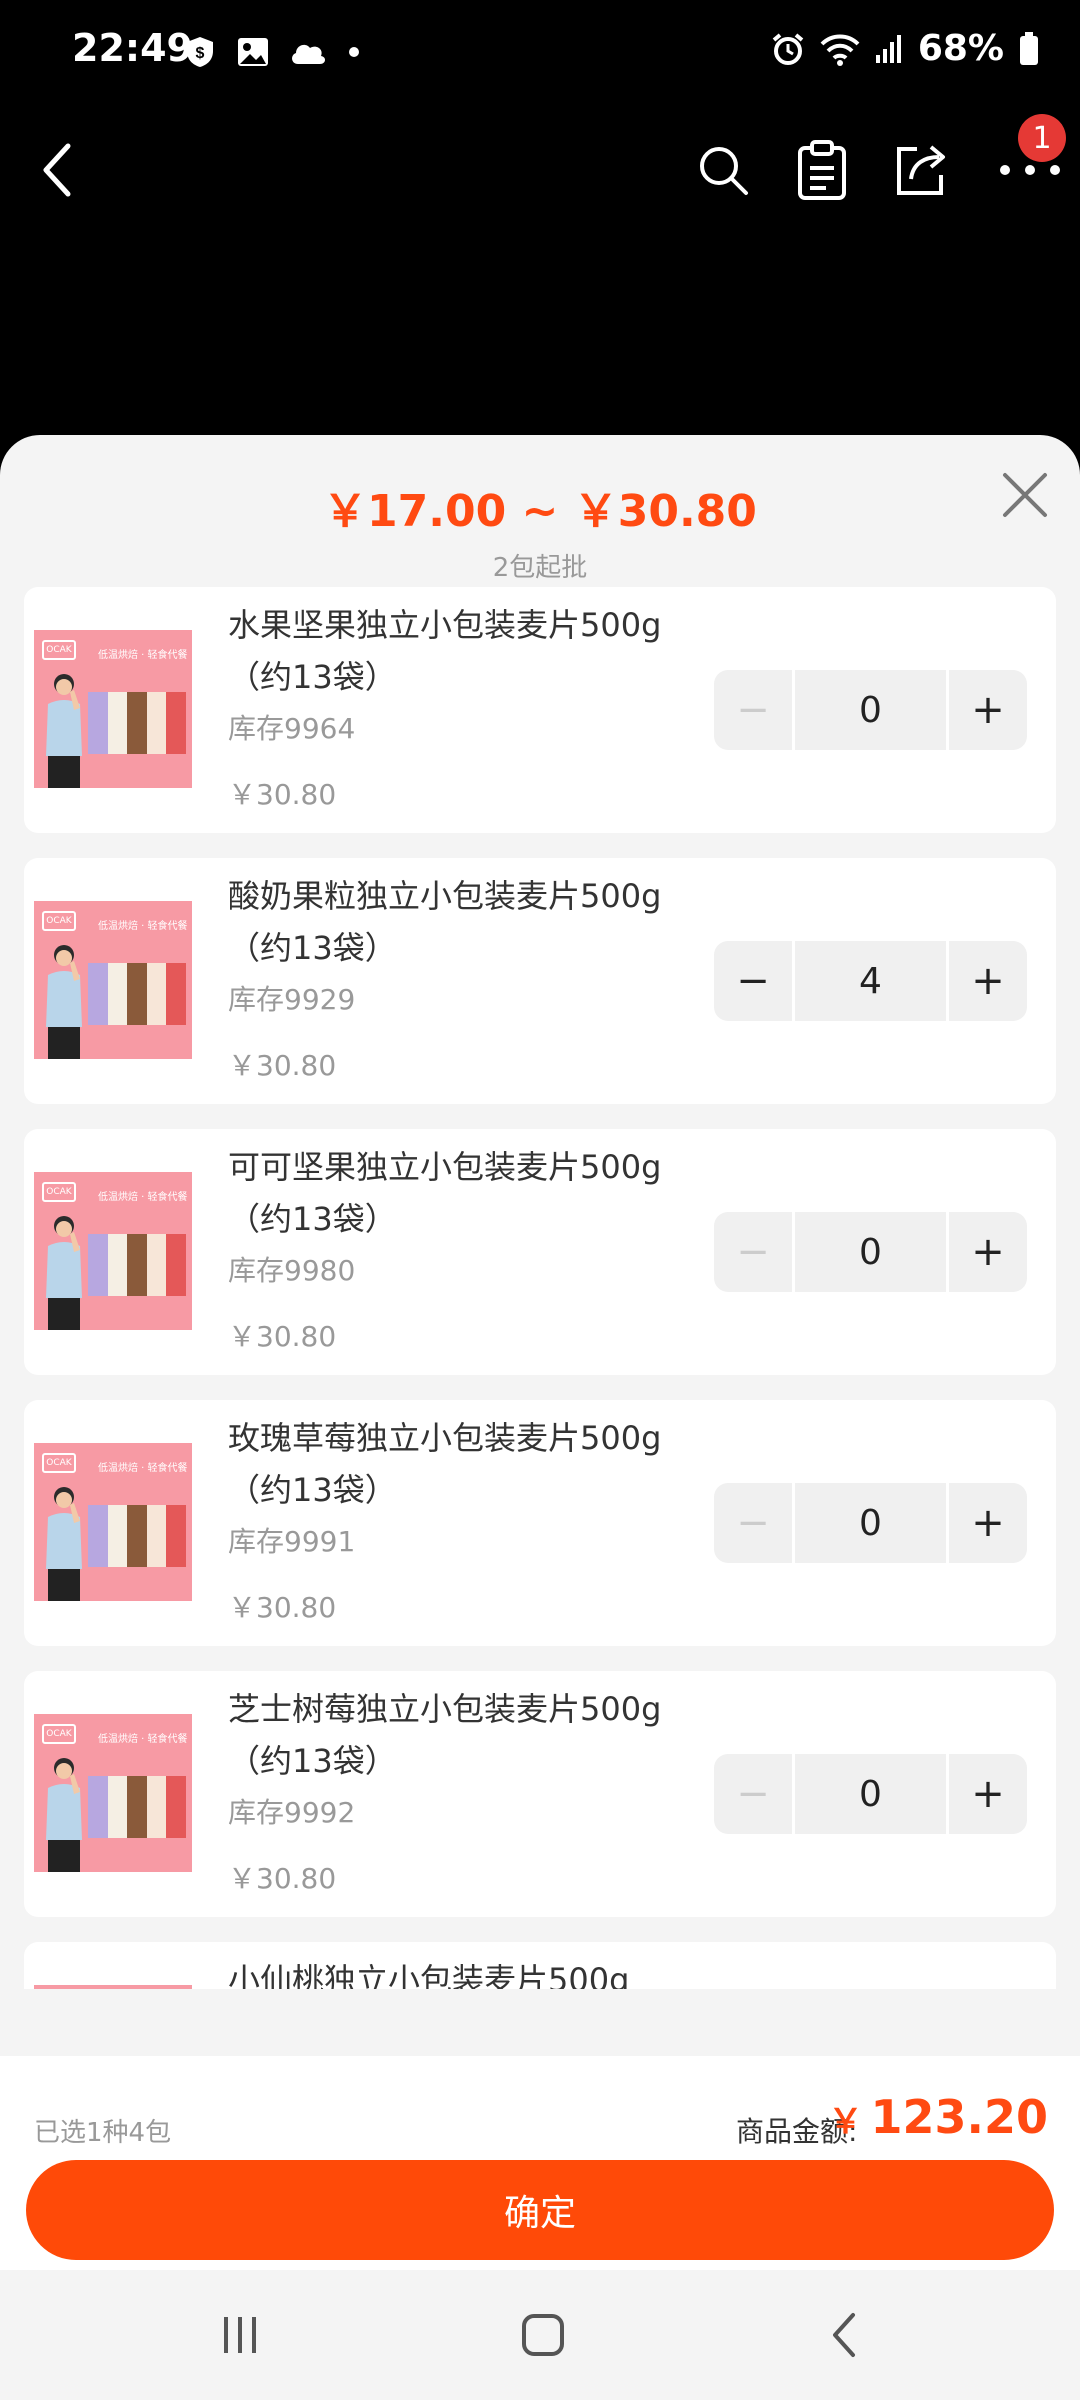  What do you see at coordinates (540, 55) in the screenshot?
I see `status-bar: 22:49 $ 68%` at bounding box center [540, 55].